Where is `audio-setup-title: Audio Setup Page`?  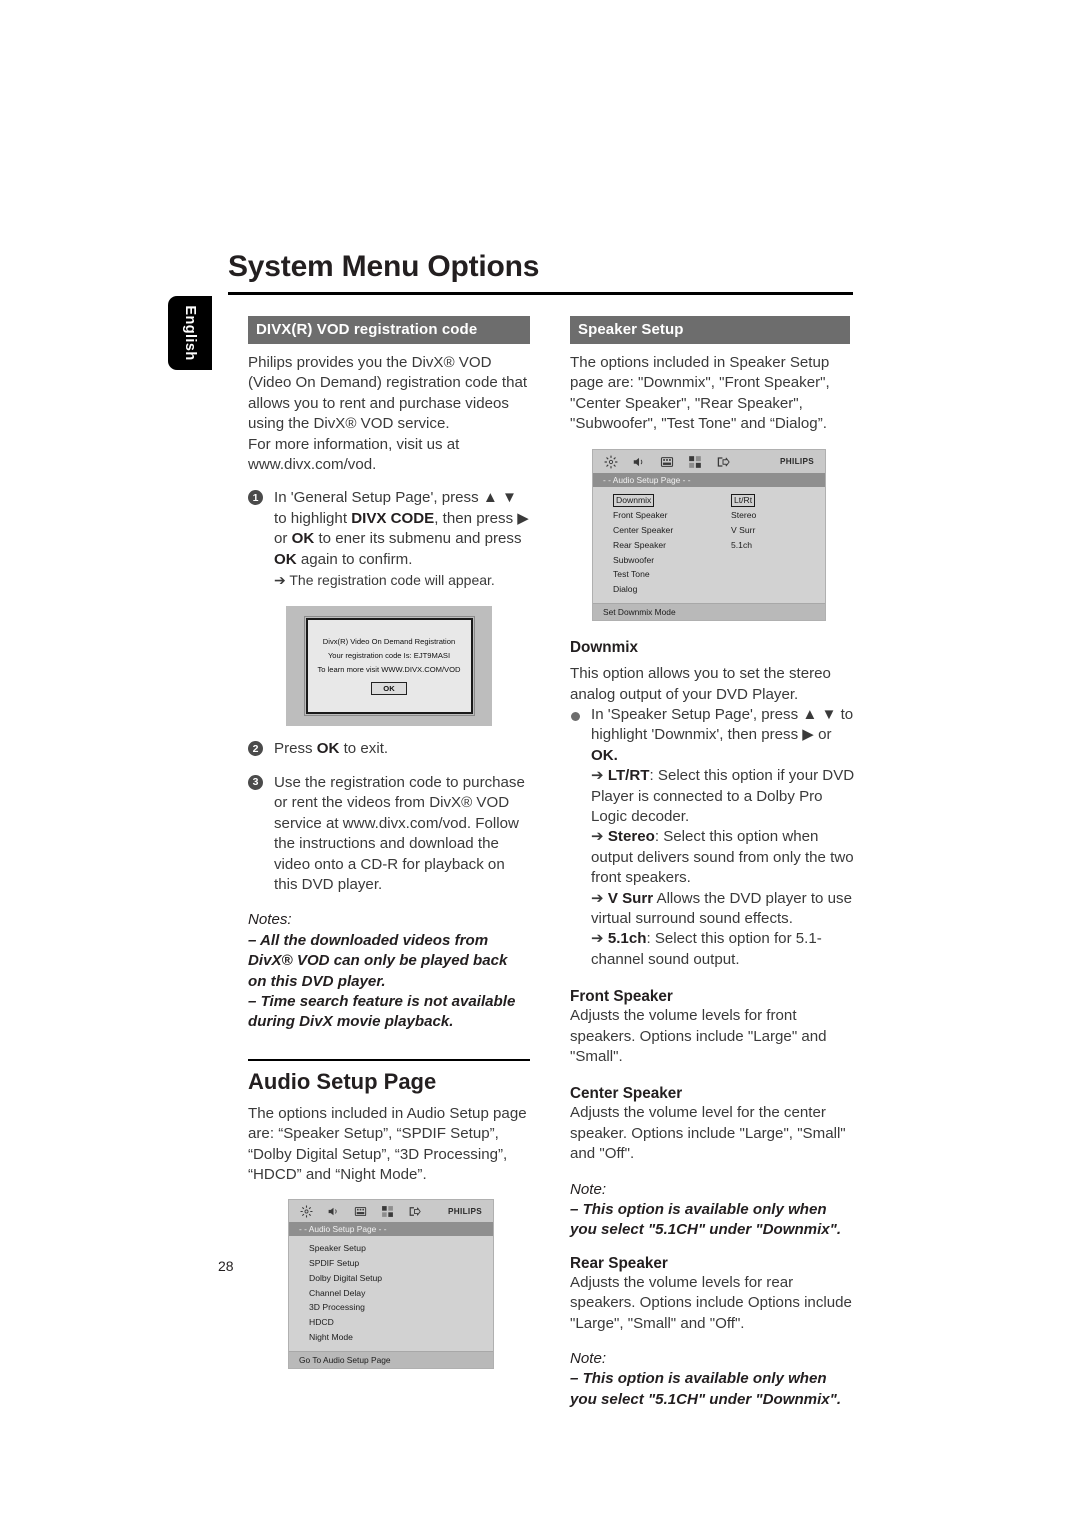
audio-setup-title: Audio Setup Page is located at coordinates (342, 1081).